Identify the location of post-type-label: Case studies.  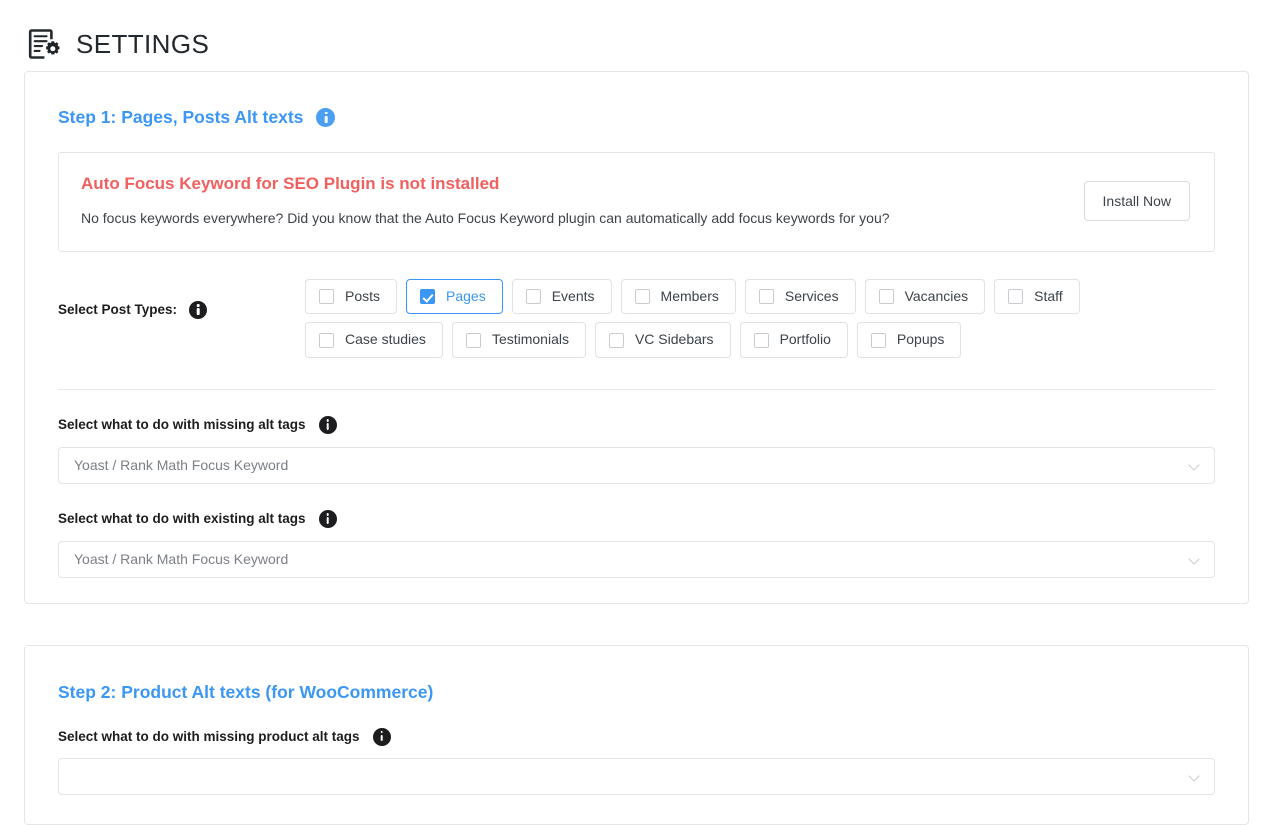
(385, 339).